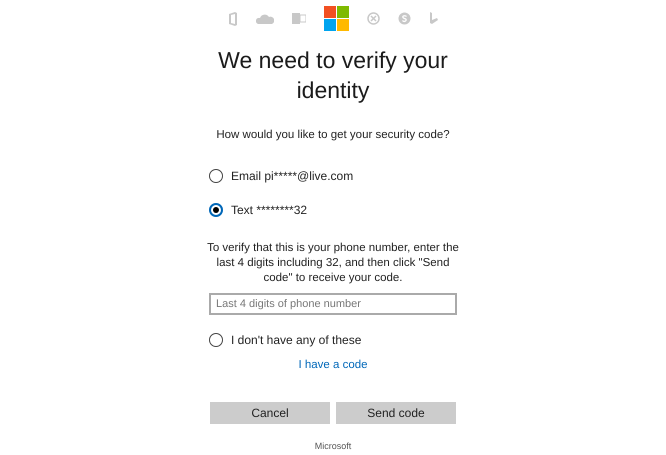 The width and height of the screenshot is (666, 455). Describe the element at coordinates (333, 176) in the screenshot. I see `radio-option: Email pi*****@live.com` at that location.